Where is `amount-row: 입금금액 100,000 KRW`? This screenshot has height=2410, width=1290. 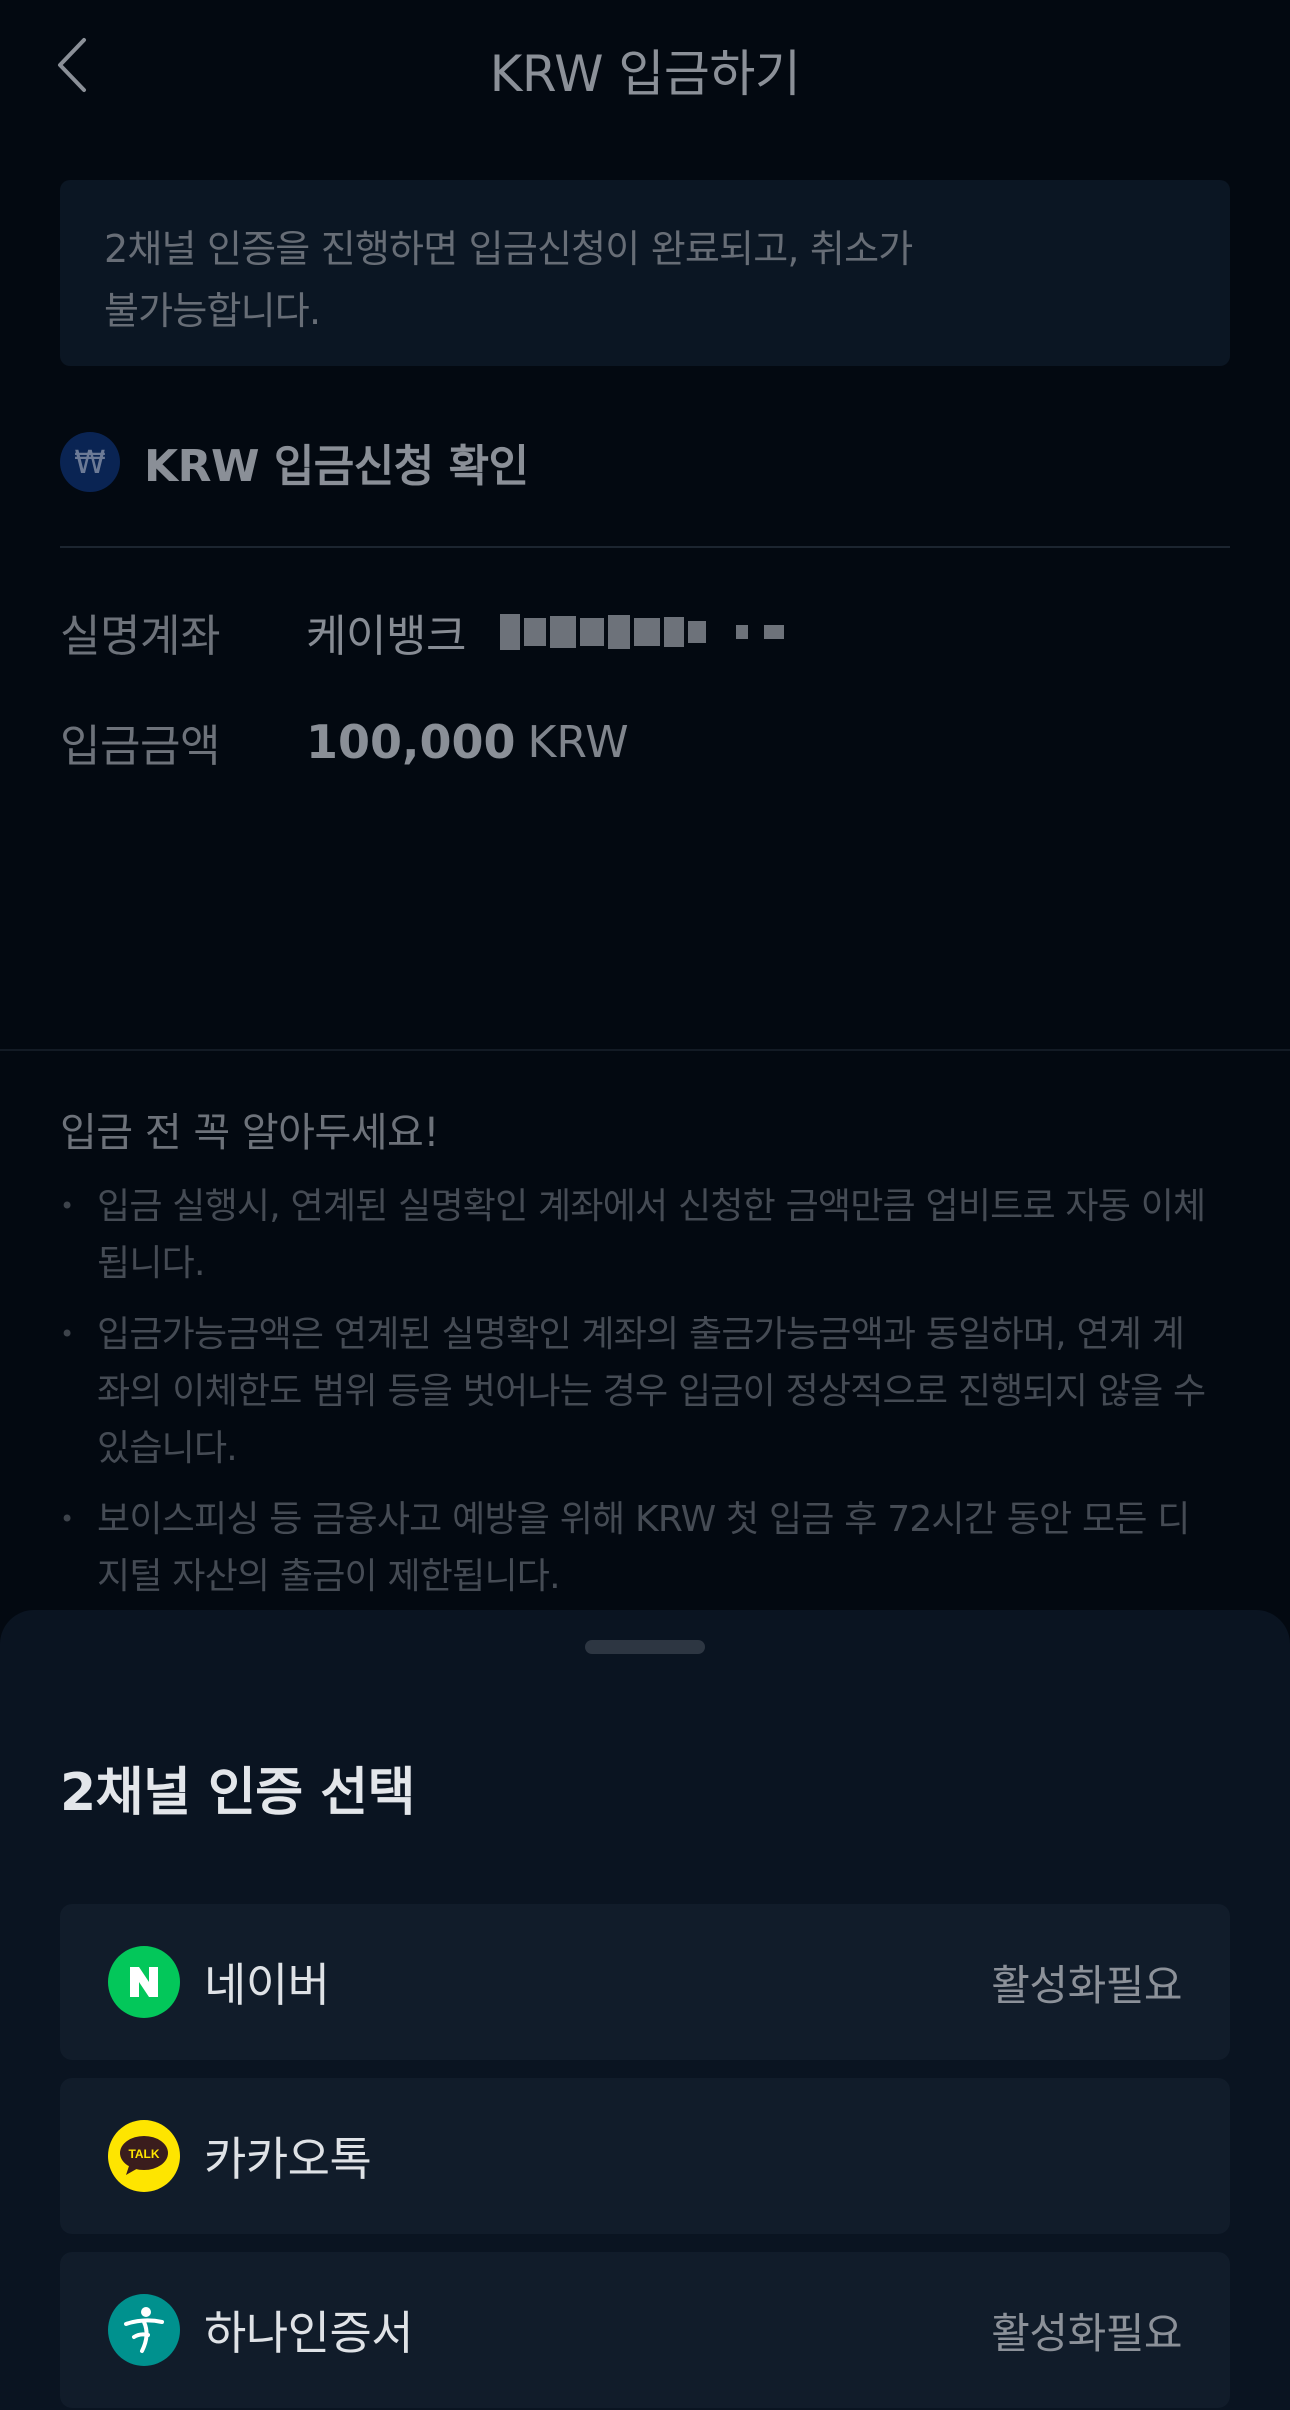 amount-row: 입금금액 100,000 KRW is located at coordinates (344, 742).